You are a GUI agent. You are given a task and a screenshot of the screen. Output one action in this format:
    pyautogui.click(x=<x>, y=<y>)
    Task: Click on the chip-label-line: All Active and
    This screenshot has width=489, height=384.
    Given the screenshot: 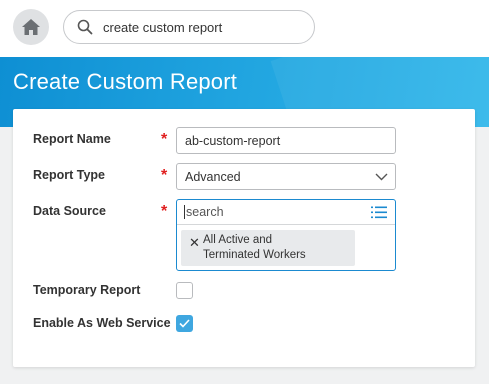 What is the action you would take?
    pyautogui.click(x=238, y=240)
    